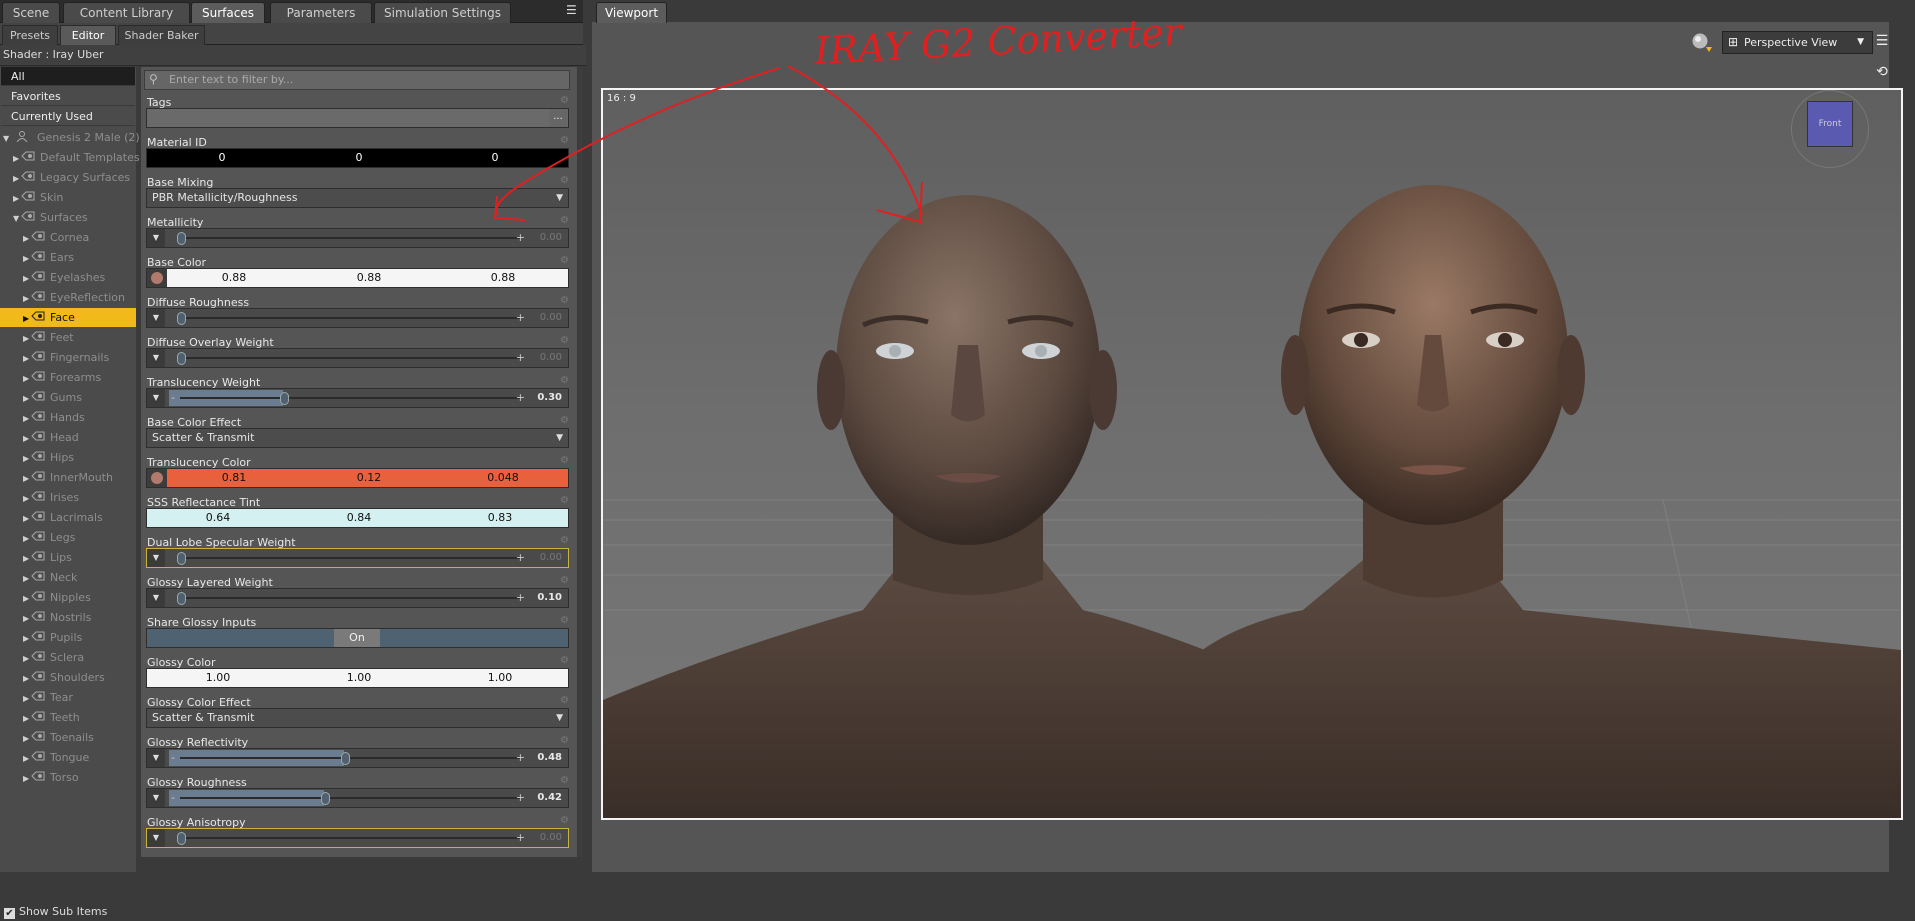 This screenshot has width=1915, height=921. I want to click on slider: ▼ - +0.42, so click(357, 798).